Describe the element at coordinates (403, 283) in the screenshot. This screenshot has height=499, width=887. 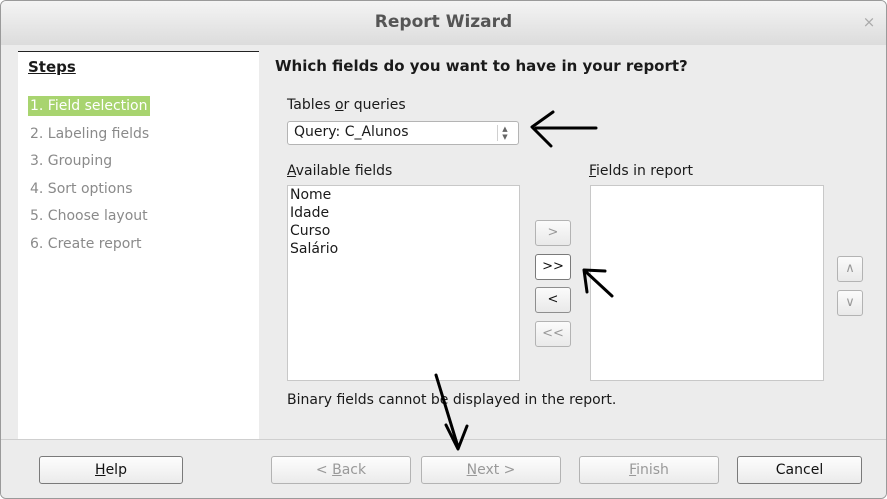
I see `available-fields-list: Nome Idade Curso Salário` at that location.